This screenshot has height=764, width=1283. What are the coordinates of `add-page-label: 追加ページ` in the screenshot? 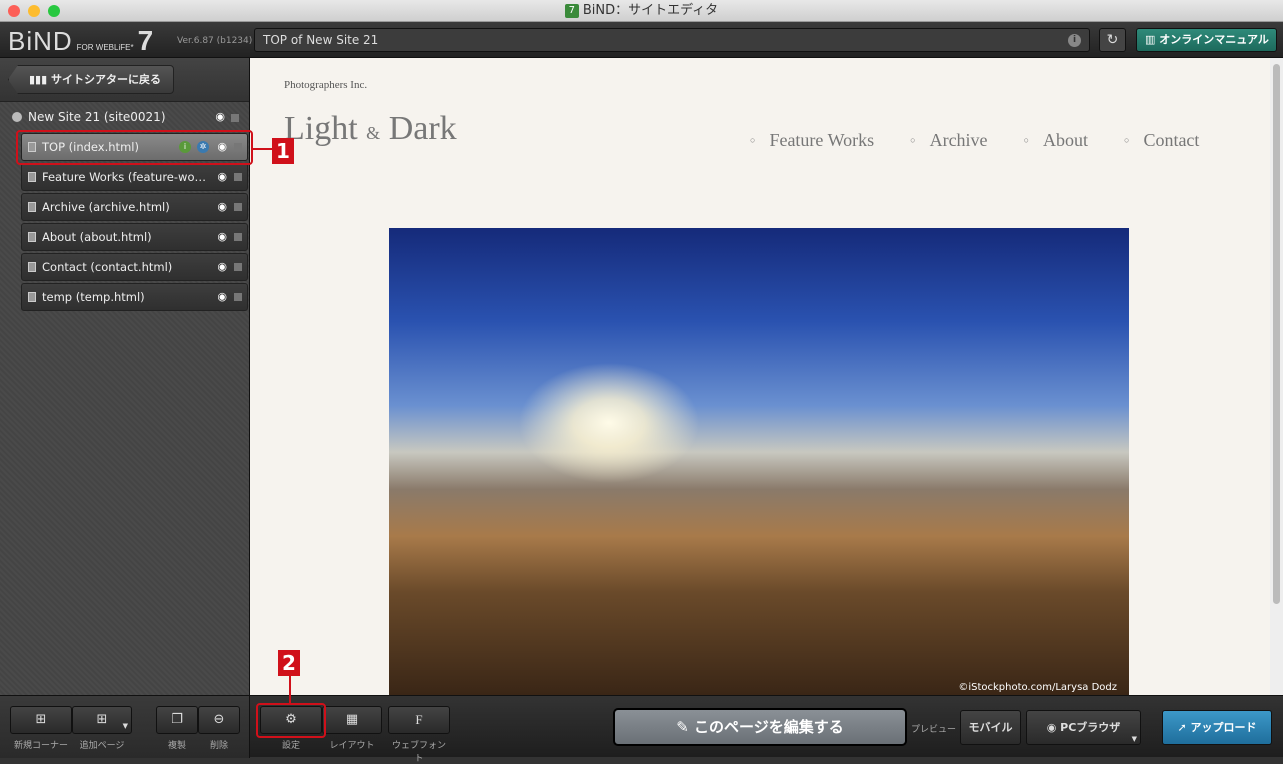 It's located at (102, 746).